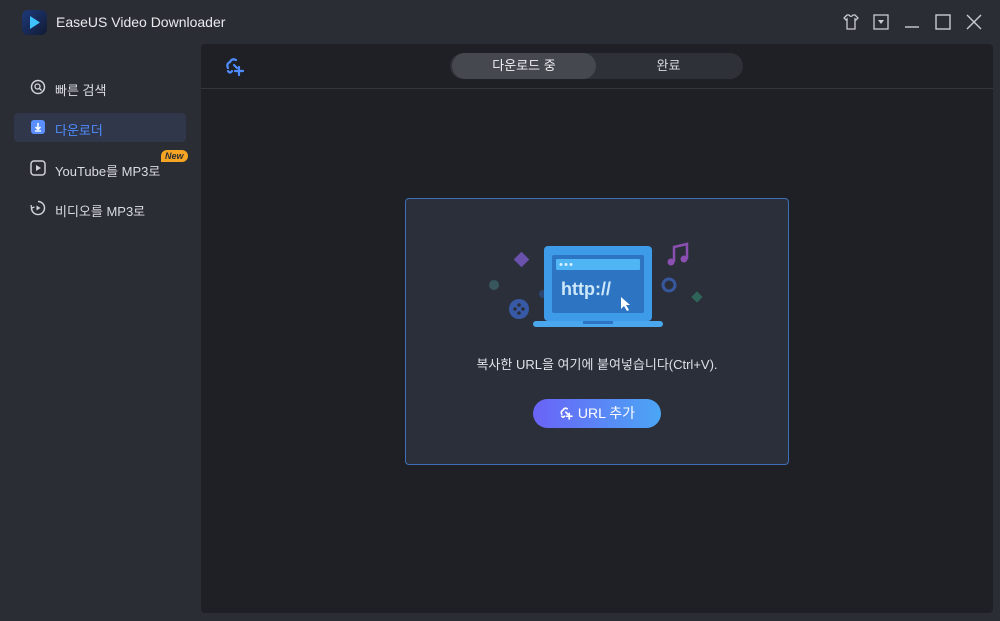 This screenshot has width=1000, height=621. I want to click on new-badge: New, so click(174, 156).